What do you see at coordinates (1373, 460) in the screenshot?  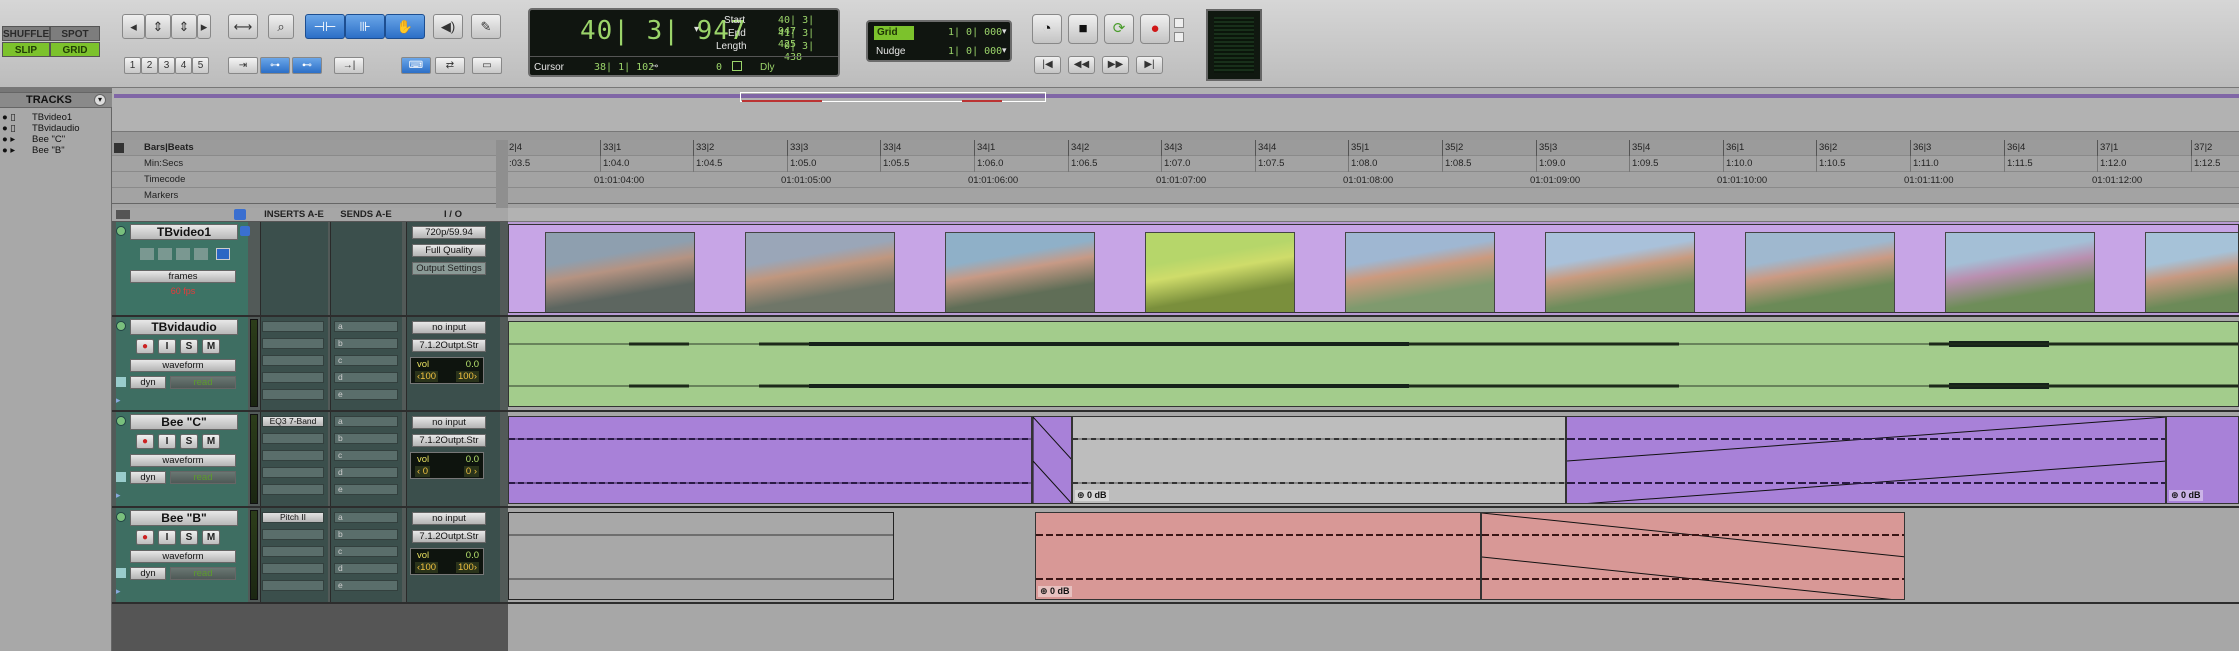 I see `bee-c-lane: ⊕ 0 dB ⊕ 0 dB` at bounding box center [1373, 460].